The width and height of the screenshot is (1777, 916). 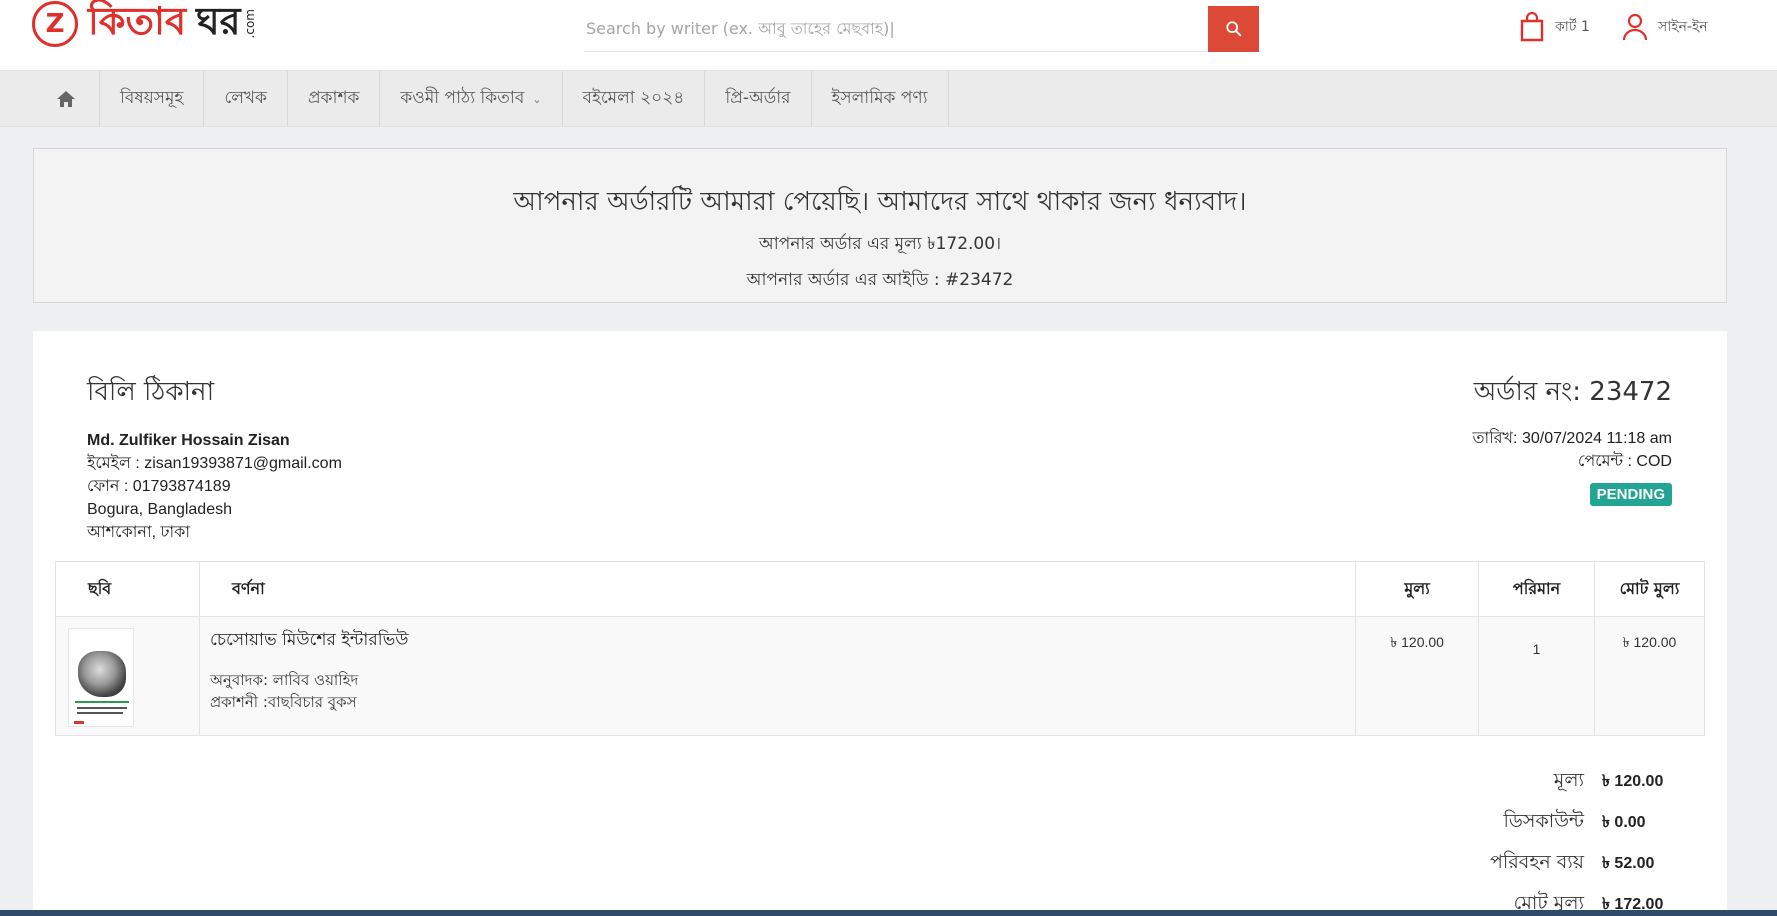 I want to click on header-total: মোট মুল্য, so click(x=1649, y=589).